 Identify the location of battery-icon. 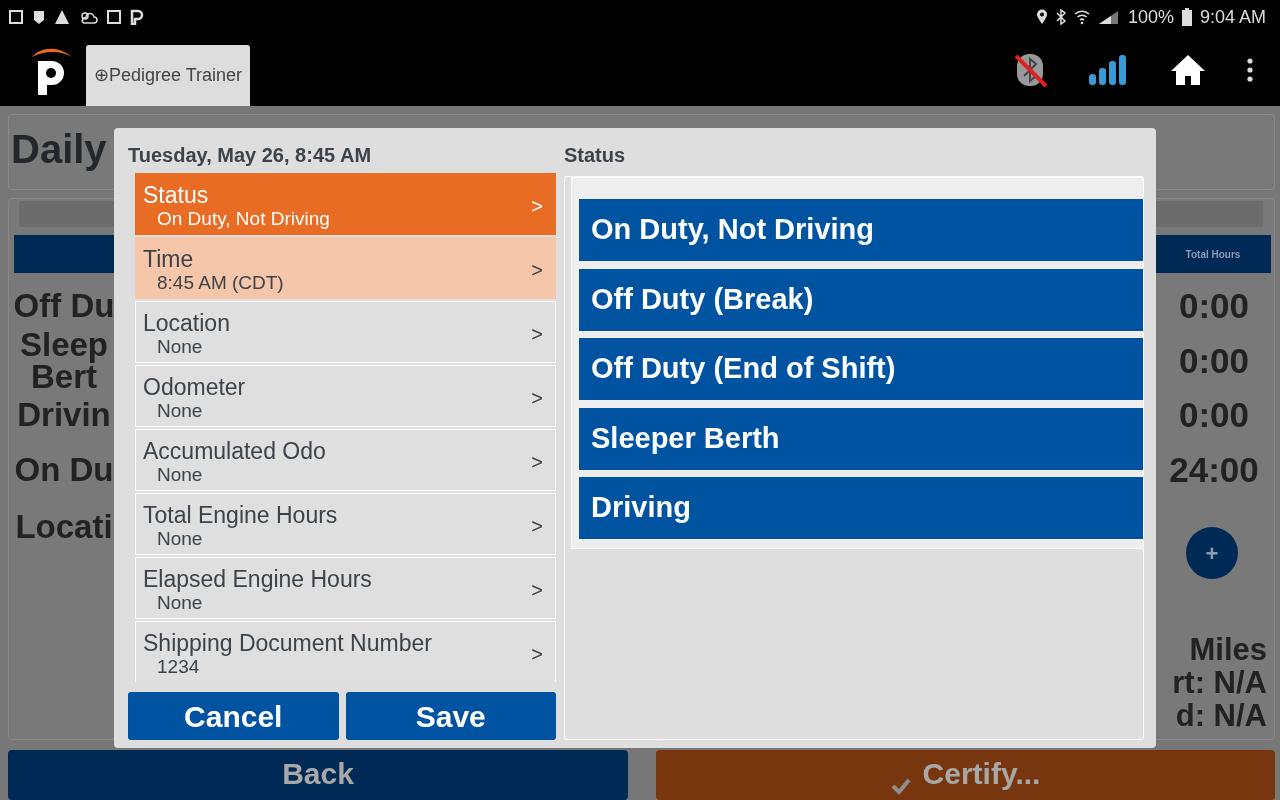
(1186, 17).